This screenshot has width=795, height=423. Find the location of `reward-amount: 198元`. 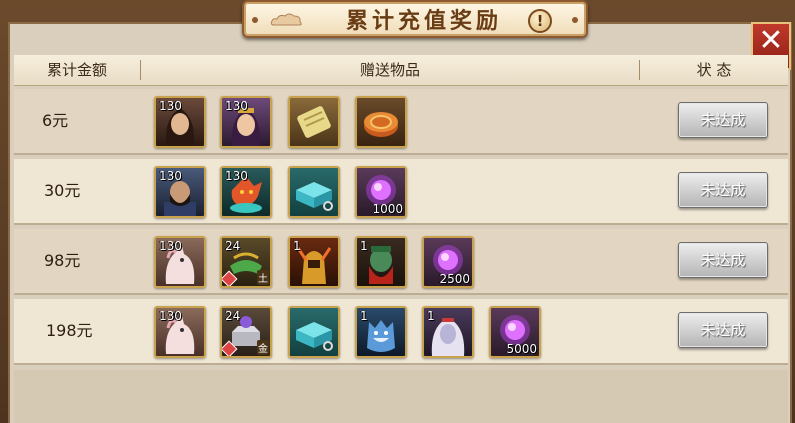

reward-amount: 198元 is located at coordinates (69, 330).